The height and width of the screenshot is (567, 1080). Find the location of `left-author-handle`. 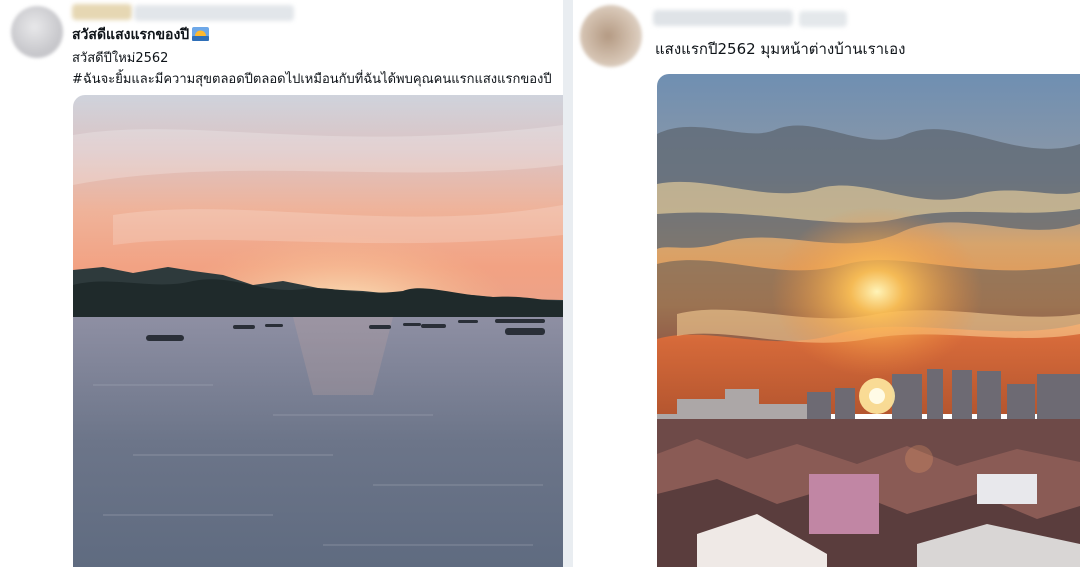

left-author-handle is located at coordinates (214, 13).